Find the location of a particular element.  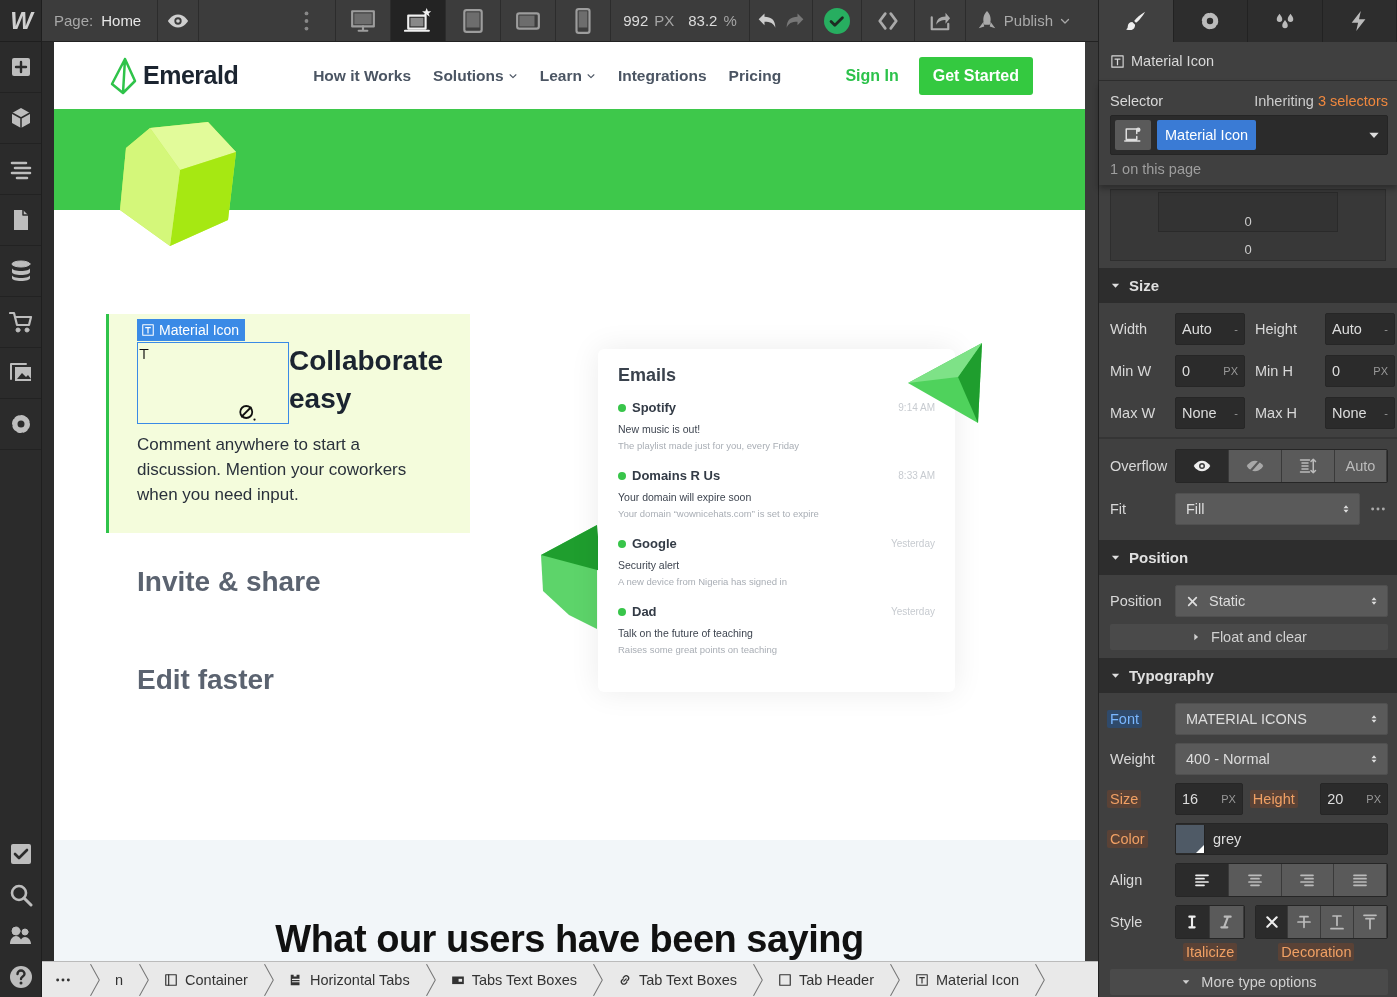

spacing-box: 0 0 is located at coordinates (1248, 225).